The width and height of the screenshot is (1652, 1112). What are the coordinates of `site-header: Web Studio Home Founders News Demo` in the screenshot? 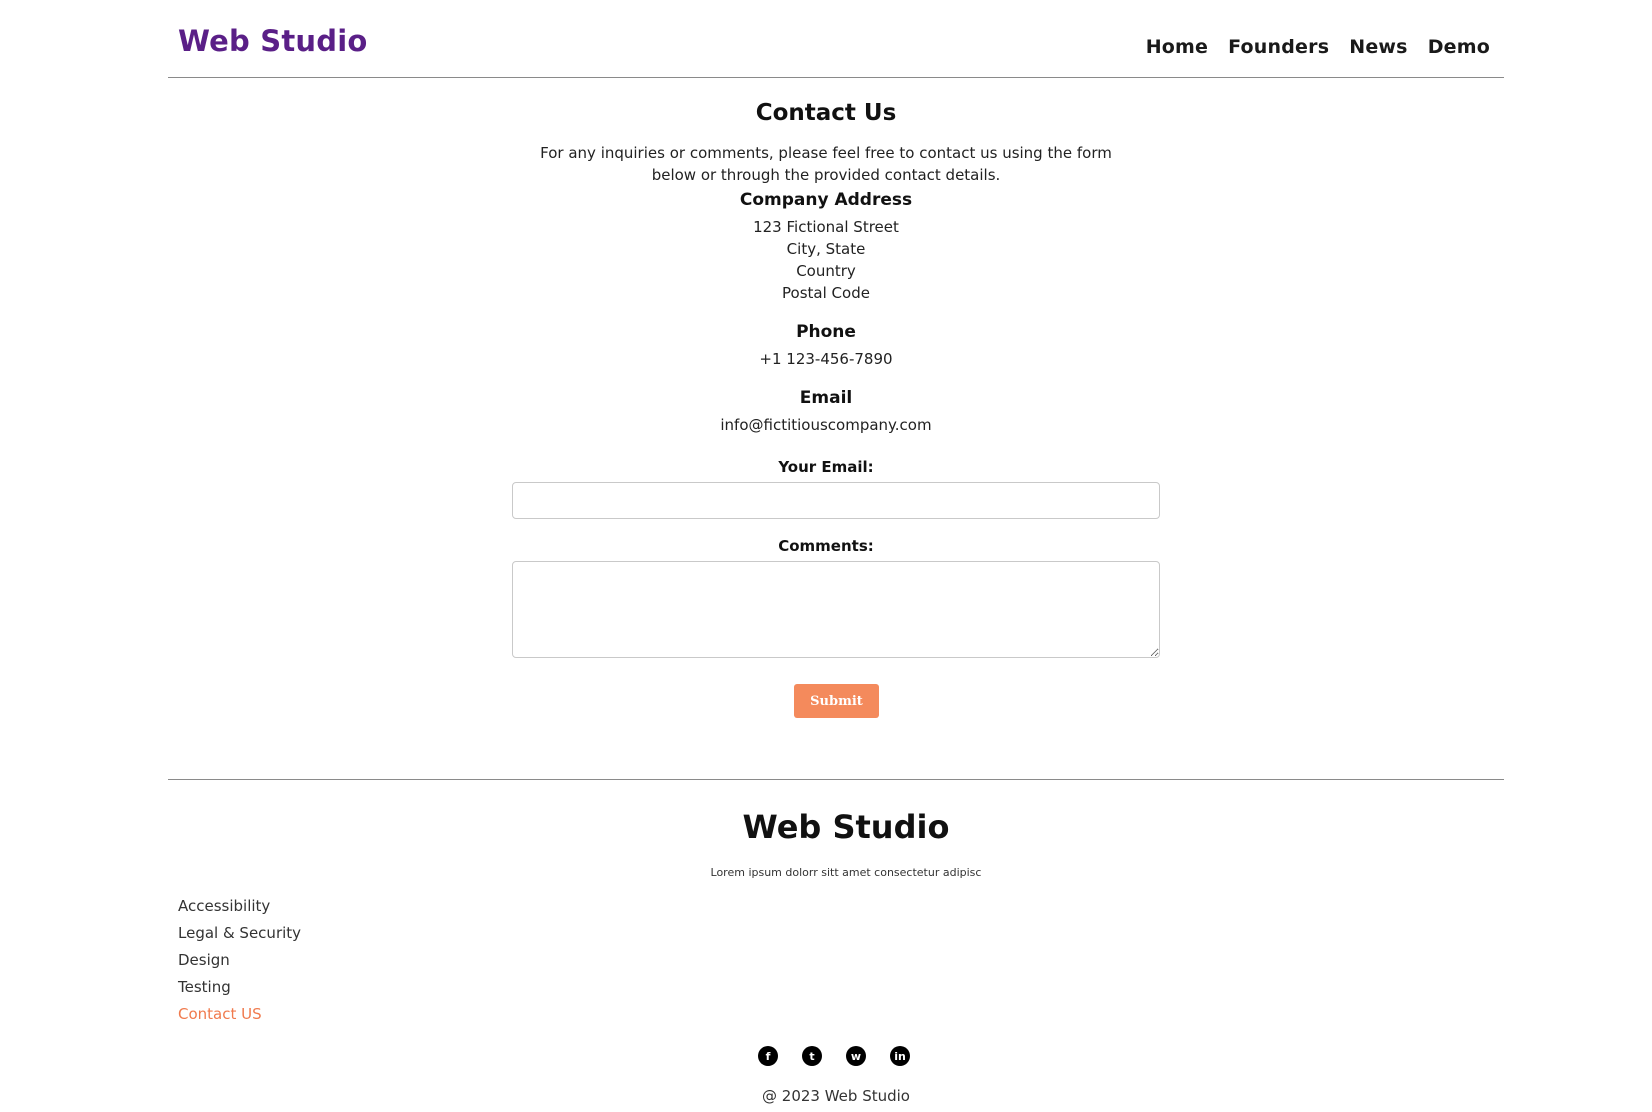 It's located at (836, 39).